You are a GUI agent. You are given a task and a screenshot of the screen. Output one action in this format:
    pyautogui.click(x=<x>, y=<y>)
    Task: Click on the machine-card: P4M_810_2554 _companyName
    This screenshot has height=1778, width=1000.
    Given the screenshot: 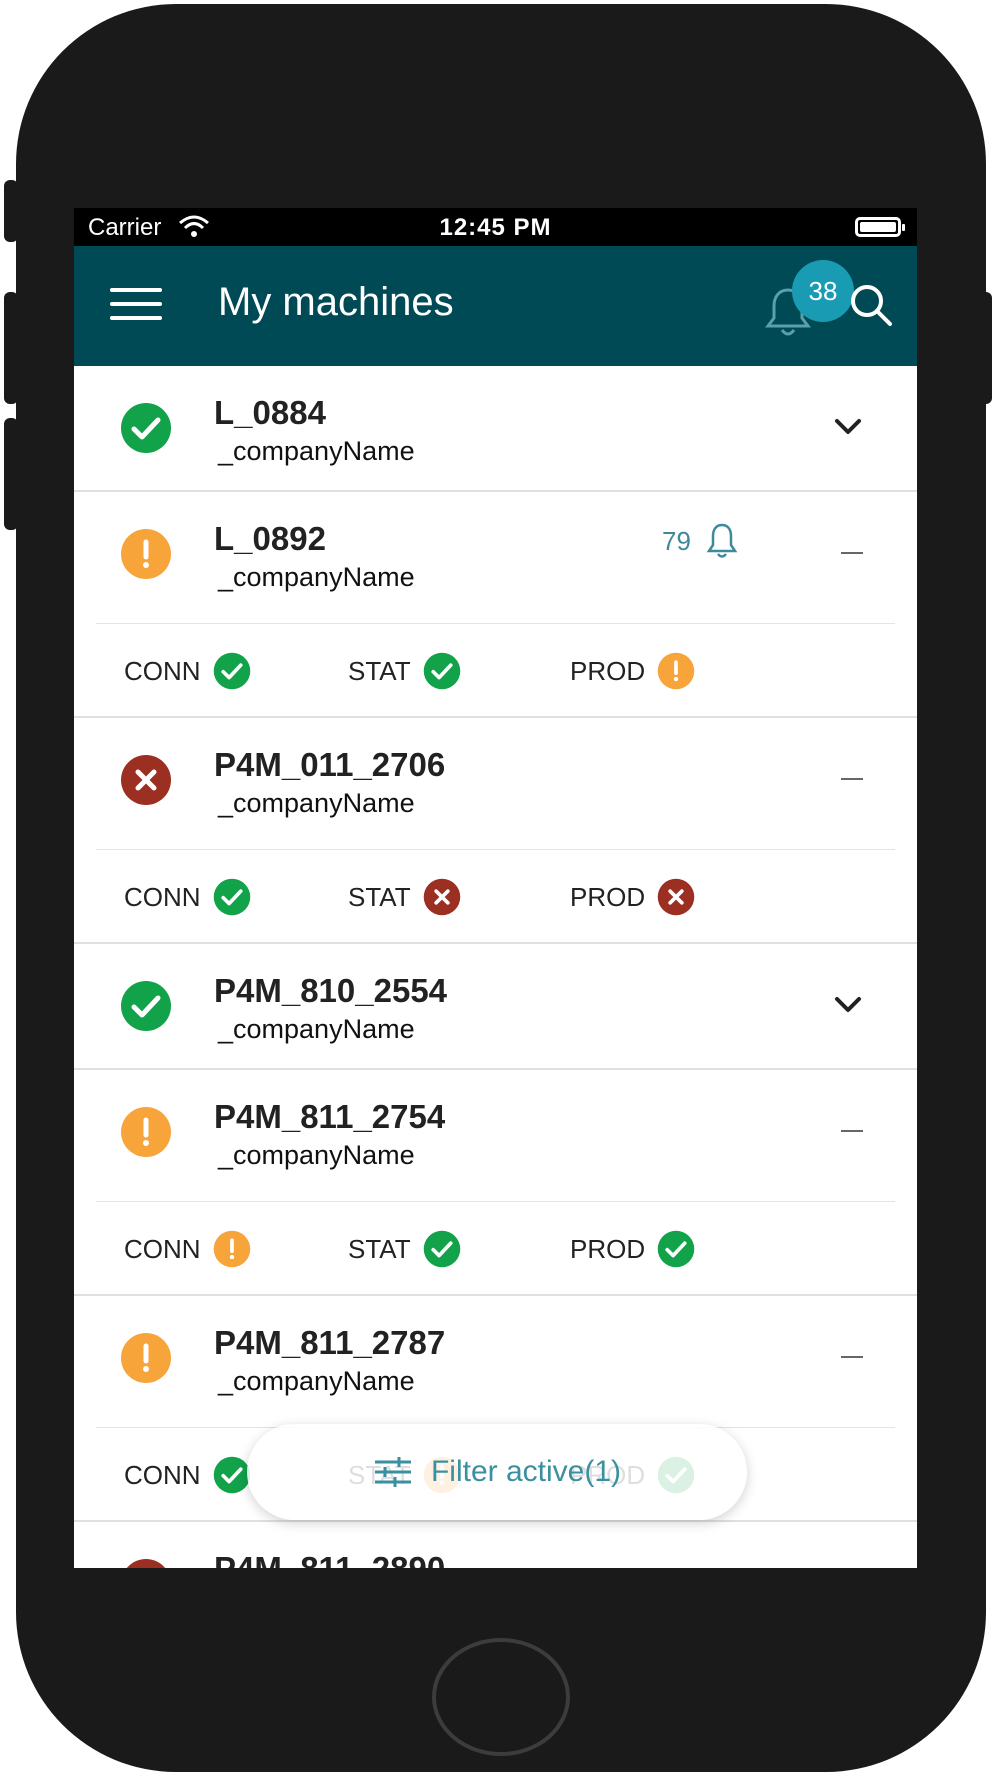 What is the action you would take?
    pyautogui.click(x=495, y=1007)
    